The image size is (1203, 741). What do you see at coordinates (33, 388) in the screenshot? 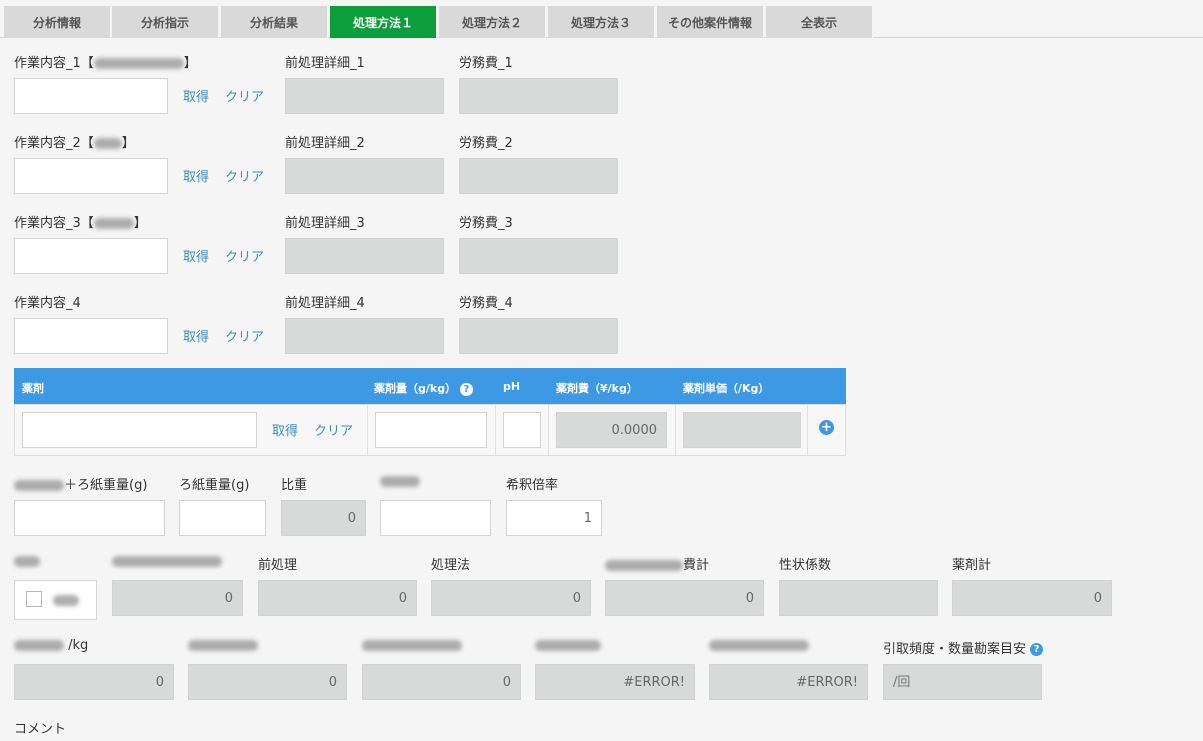
I see `reagent-name-header: 薬剤` at bounding box center [33, 388].